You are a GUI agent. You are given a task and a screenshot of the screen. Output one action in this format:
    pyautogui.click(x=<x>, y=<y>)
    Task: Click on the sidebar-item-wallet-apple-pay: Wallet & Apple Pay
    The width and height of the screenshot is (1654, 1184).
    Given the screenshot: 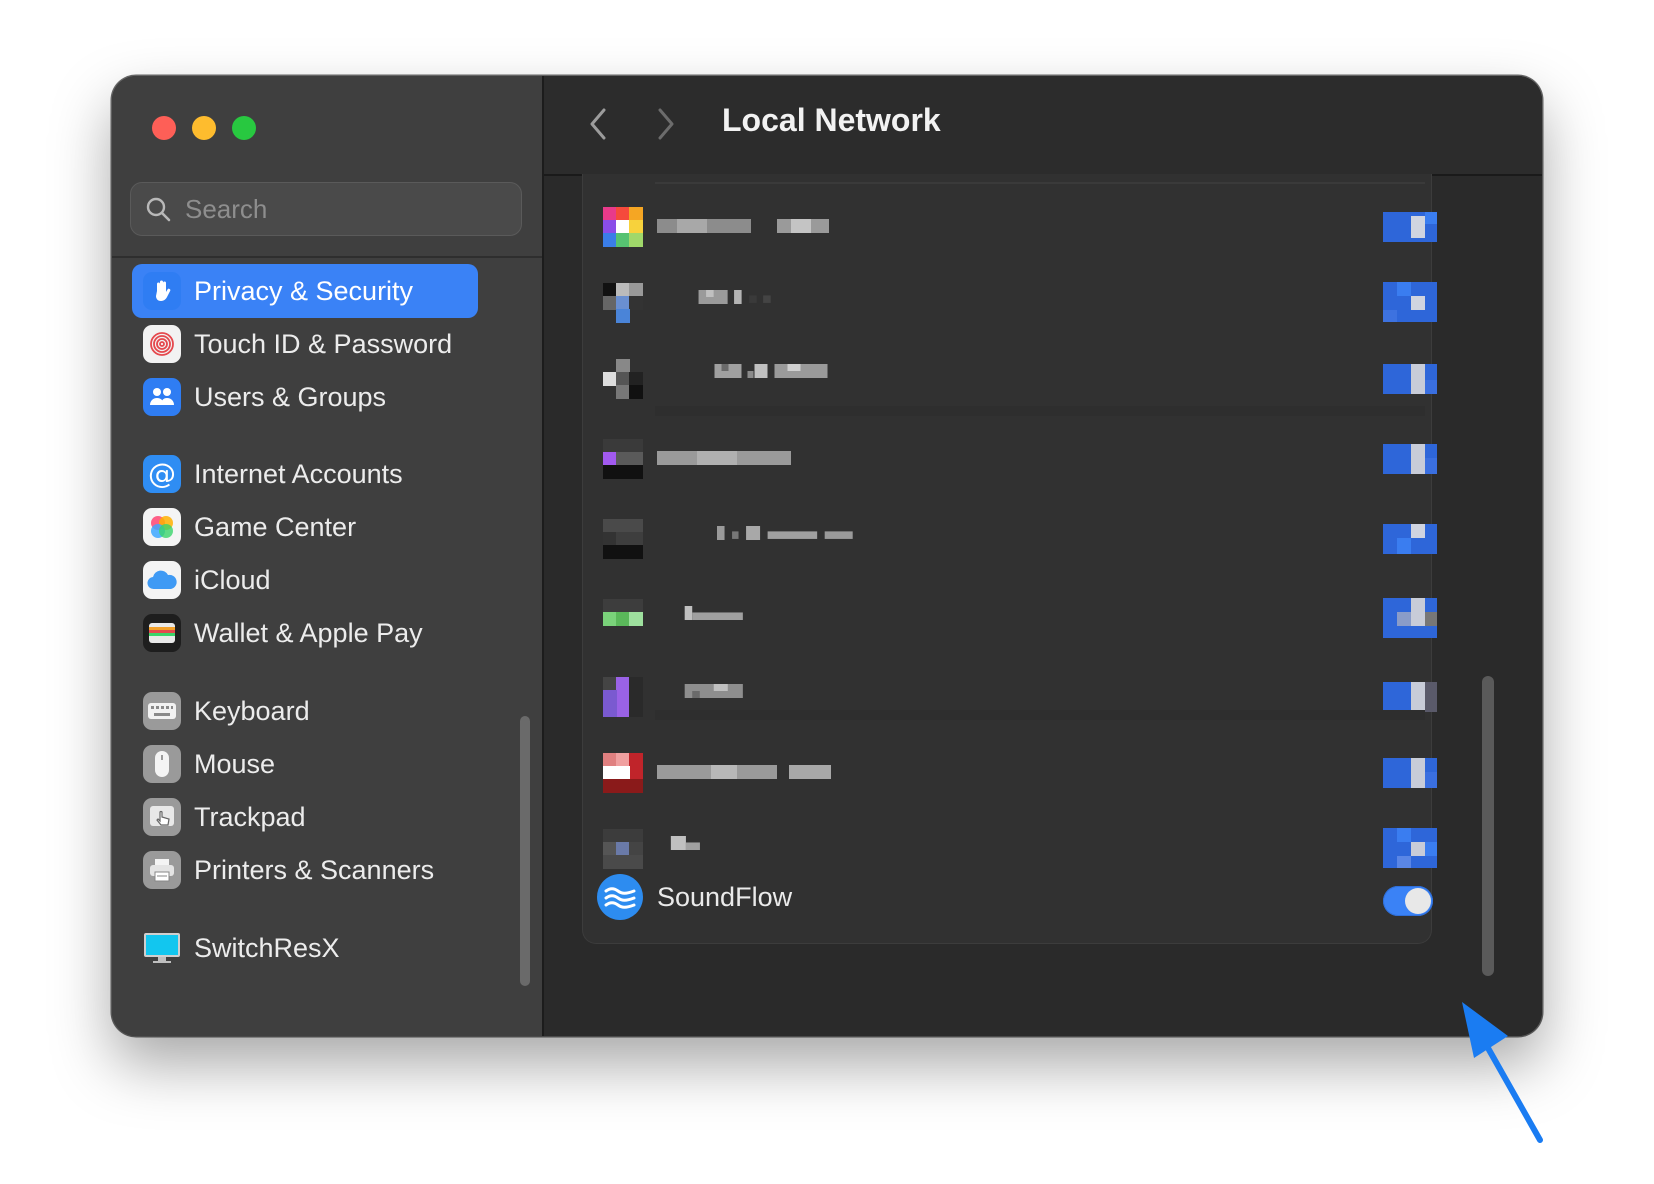 What is the action you would take?
    pyautogui.click(x=305, y=633)
    